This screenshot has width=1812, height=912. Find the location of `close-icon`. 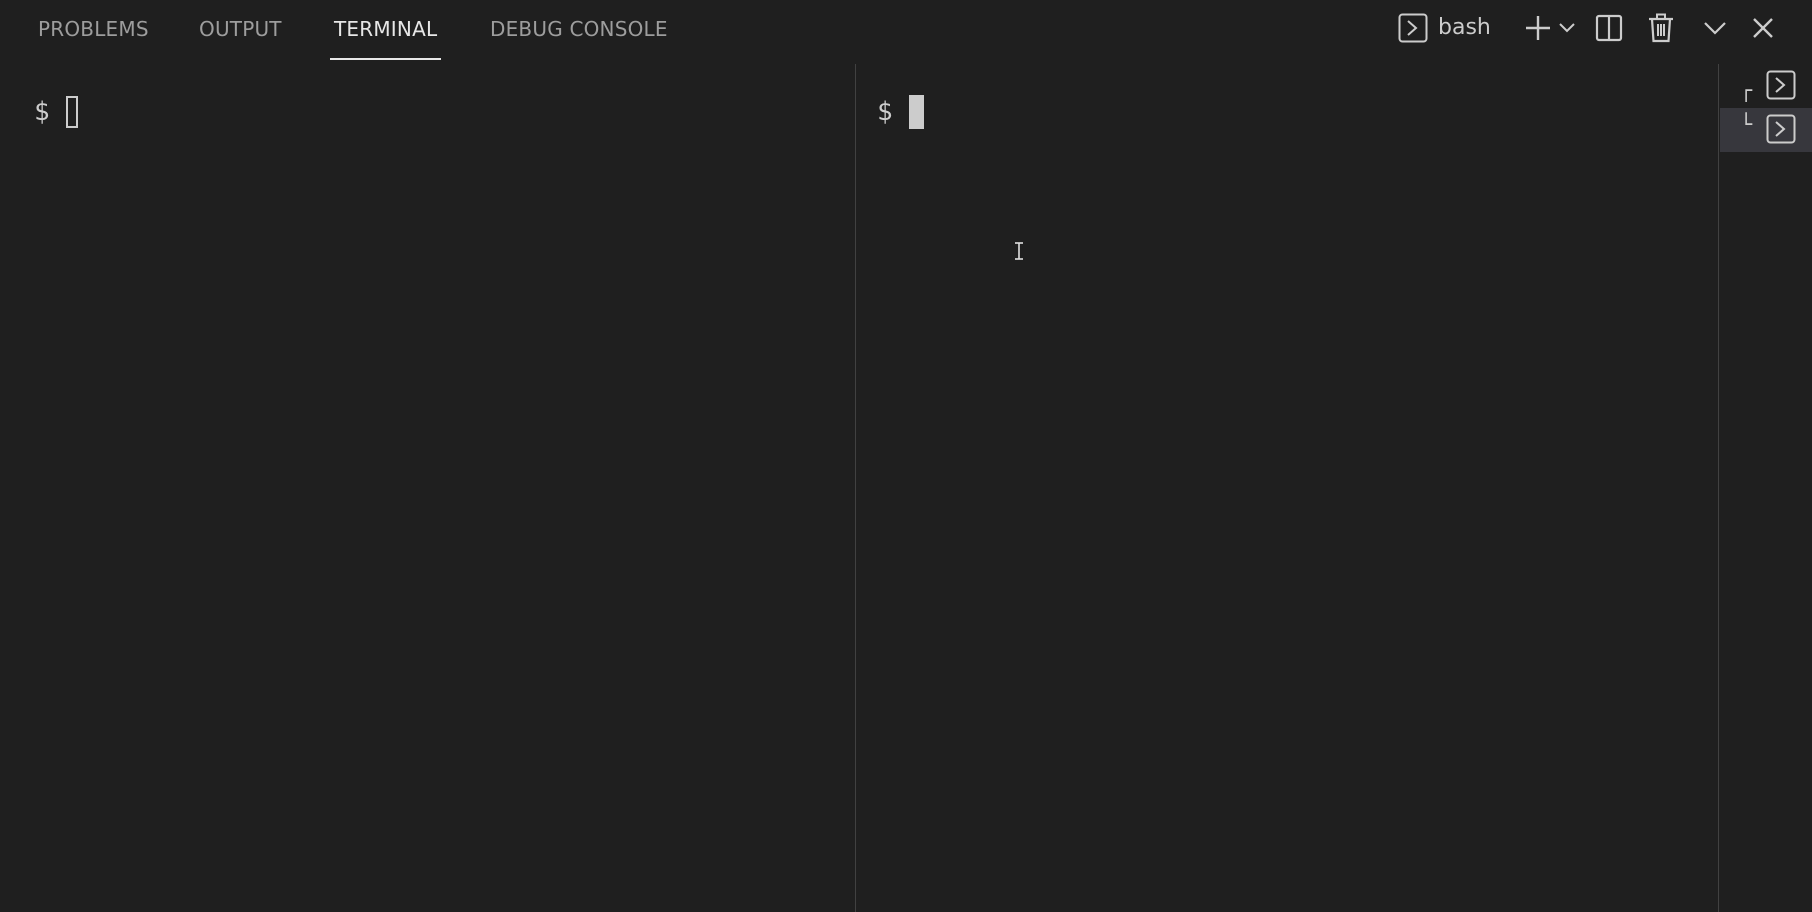

close-icon is located at coordinates (1763, 28).